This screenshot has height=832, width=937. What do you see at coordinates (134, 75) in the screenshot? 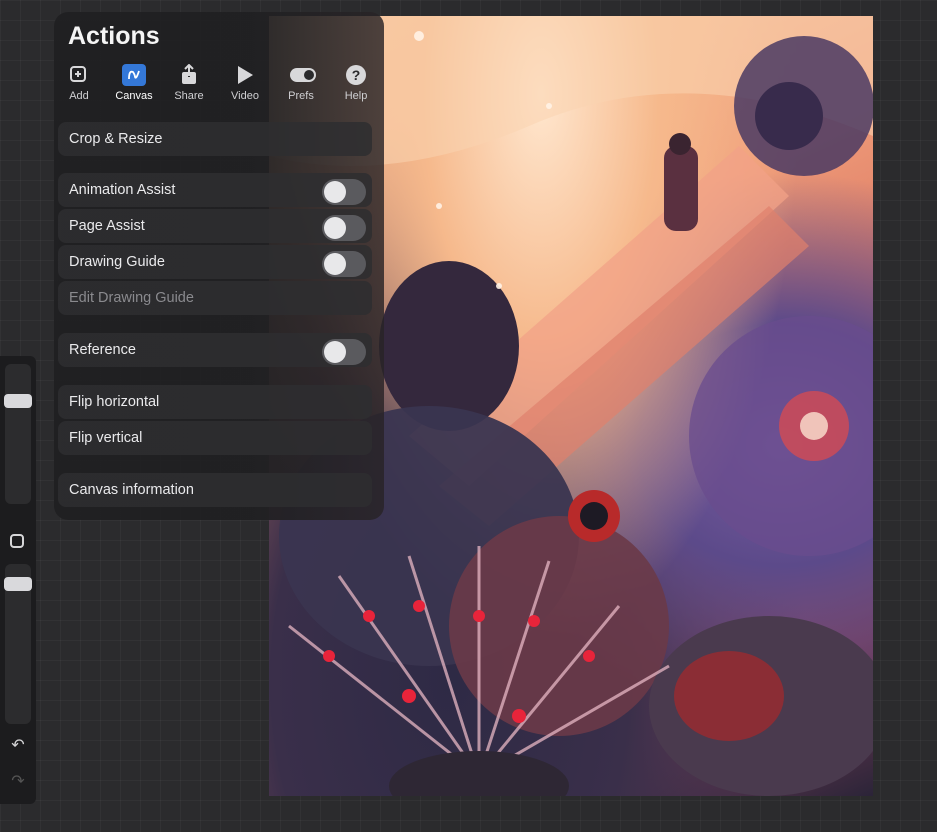
I see `canvas-wave-icon` at bounding box center [134, 75].